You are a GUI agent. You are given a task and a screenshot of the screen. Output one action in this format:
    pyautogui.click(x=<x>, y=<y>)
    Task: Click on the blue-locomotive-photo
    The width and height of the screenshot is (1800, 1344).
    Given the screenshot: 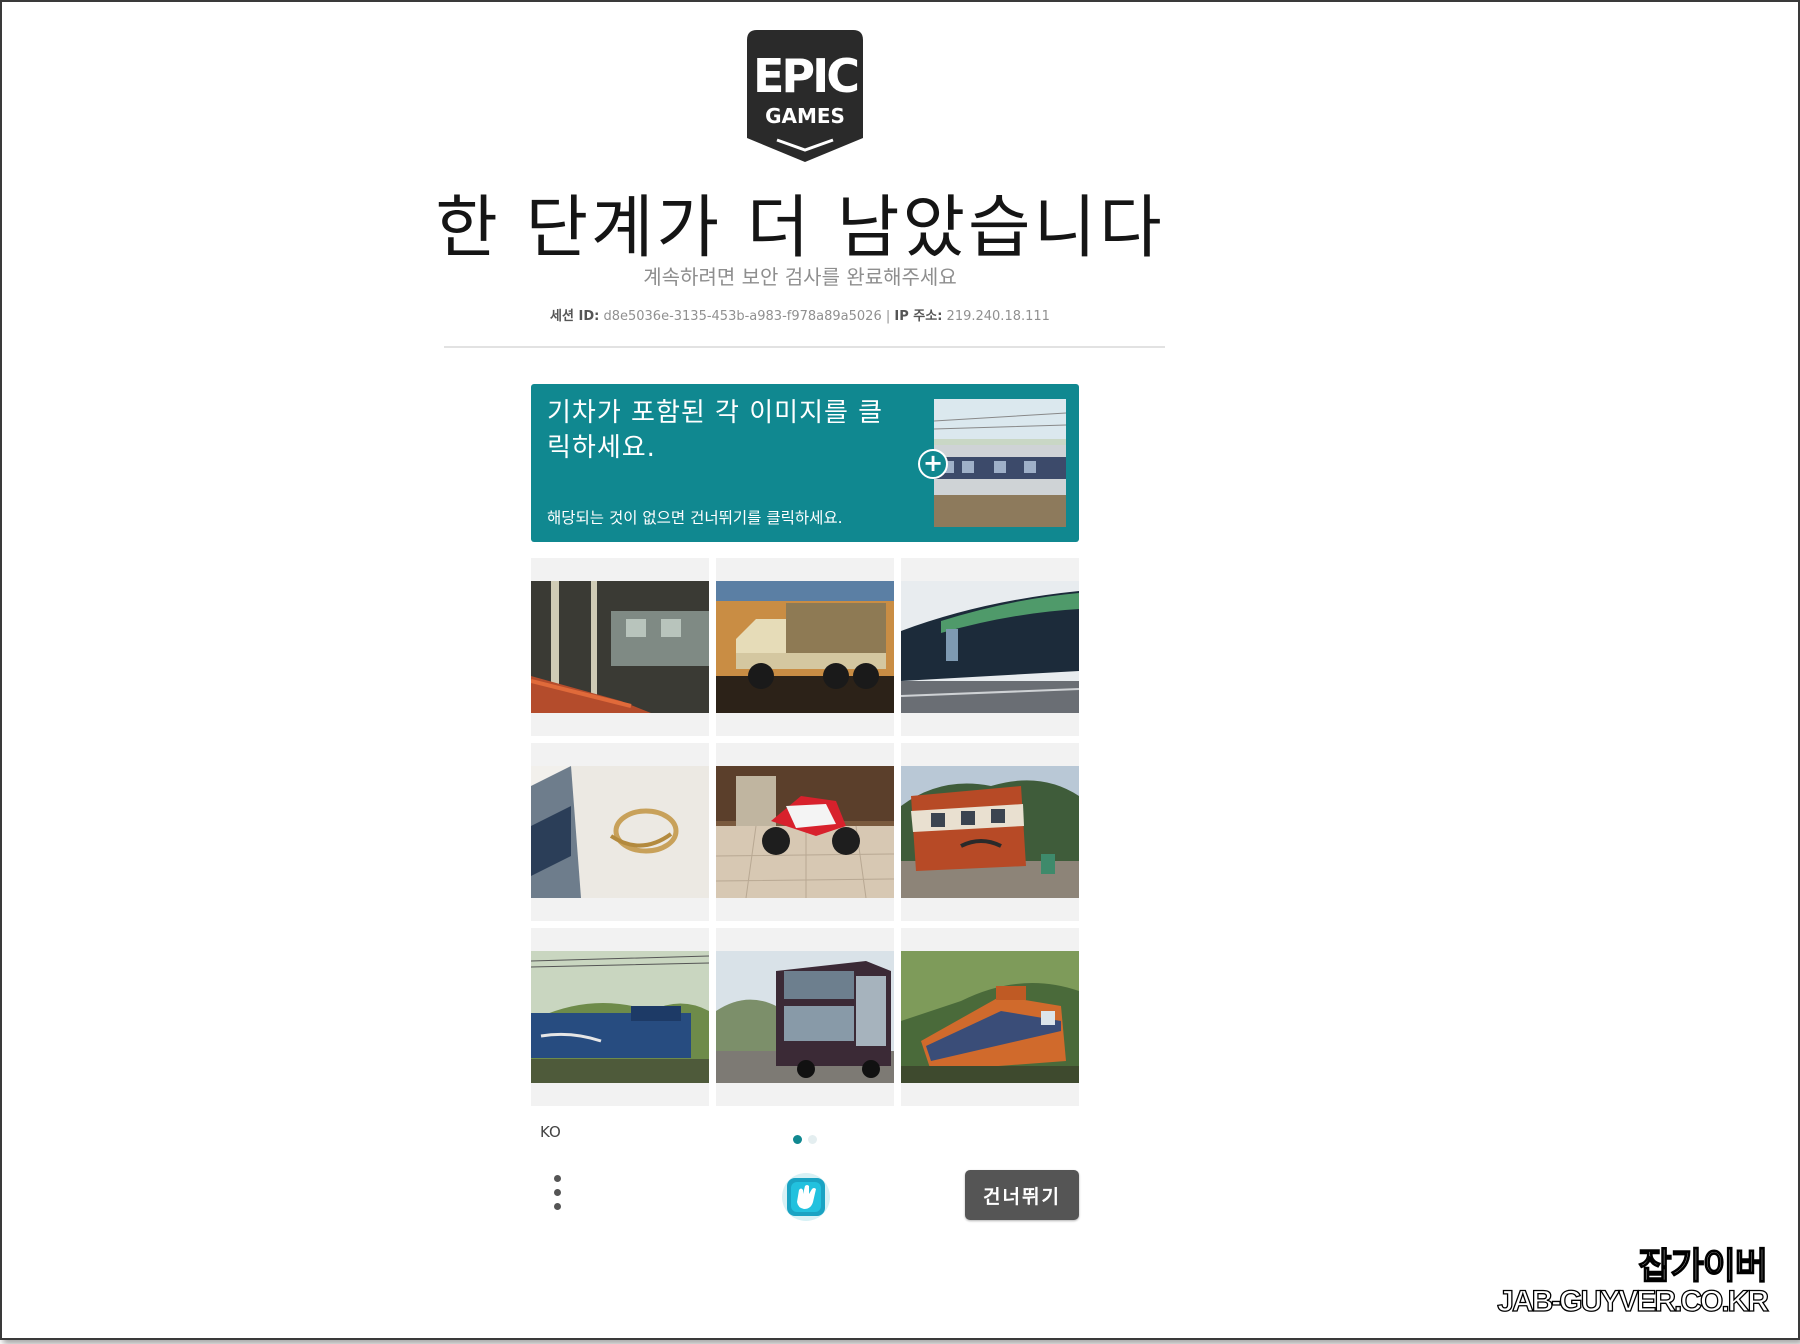 What is the action you would take?
    pyautogui.click(x=620, y=1017)
    